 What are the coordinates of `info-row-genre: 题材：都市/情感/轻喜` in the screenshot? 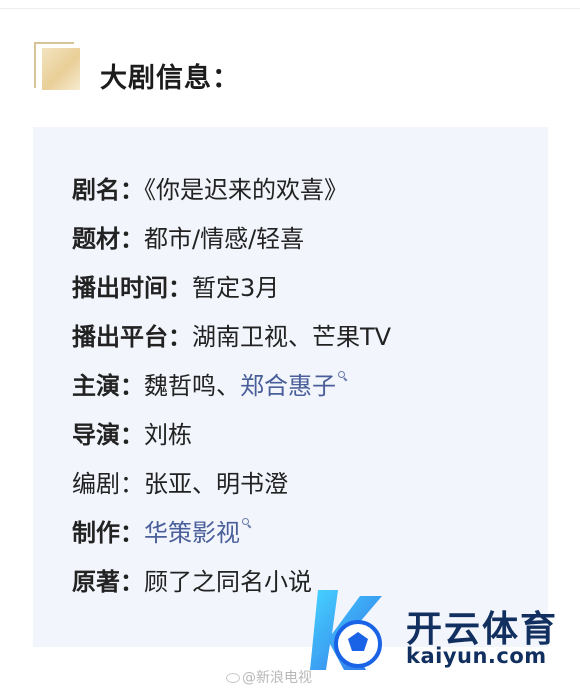 It's located at (188, 239).